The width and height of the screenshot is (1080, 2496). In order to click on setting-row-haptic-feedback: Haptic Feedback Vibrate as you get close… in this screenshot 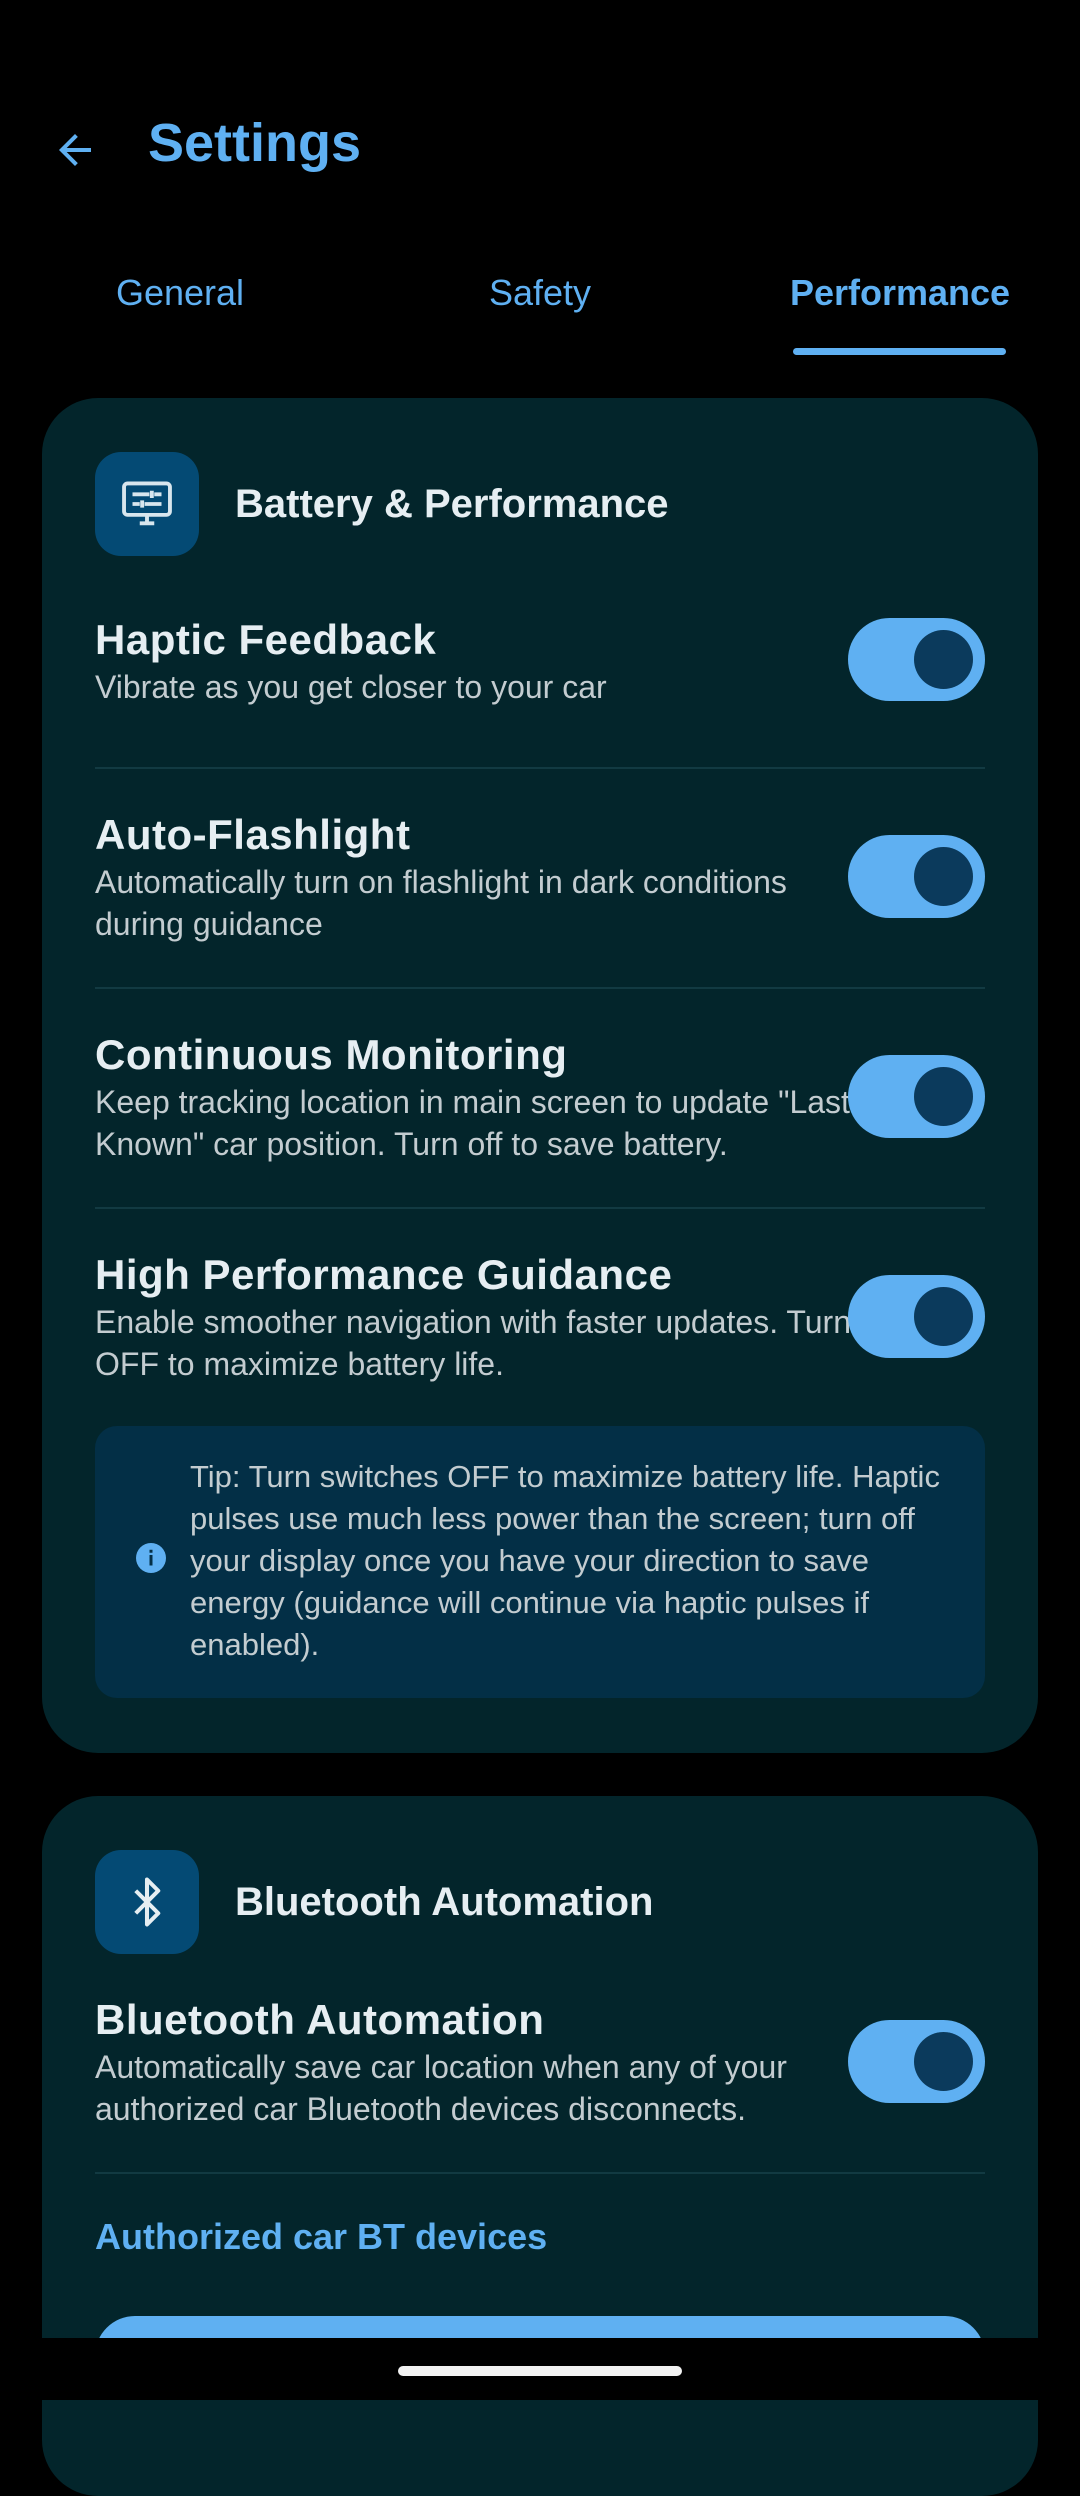, I will do `click(540, 662)`.